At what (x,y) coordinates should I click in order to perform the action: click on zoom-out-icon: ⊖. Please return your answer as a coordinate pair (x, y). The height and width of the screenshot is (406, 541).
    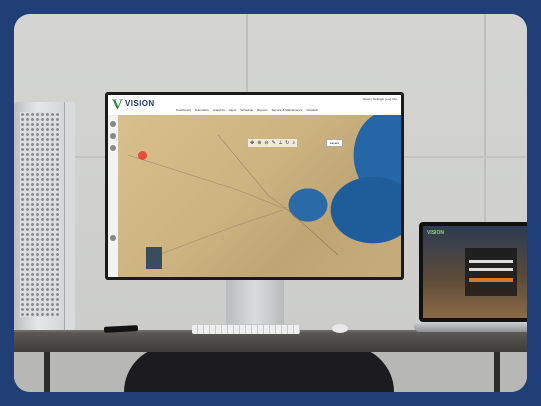
    Looking at the image, I should click on (266, 143).